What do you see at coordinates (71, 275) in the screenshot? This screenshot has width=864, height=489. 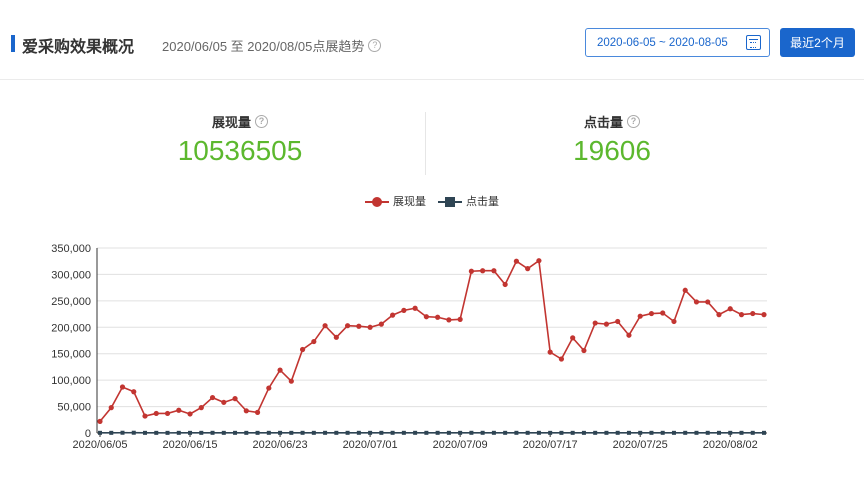 I see `y-tick-label: 300,000` at bounding box center [71, 275].